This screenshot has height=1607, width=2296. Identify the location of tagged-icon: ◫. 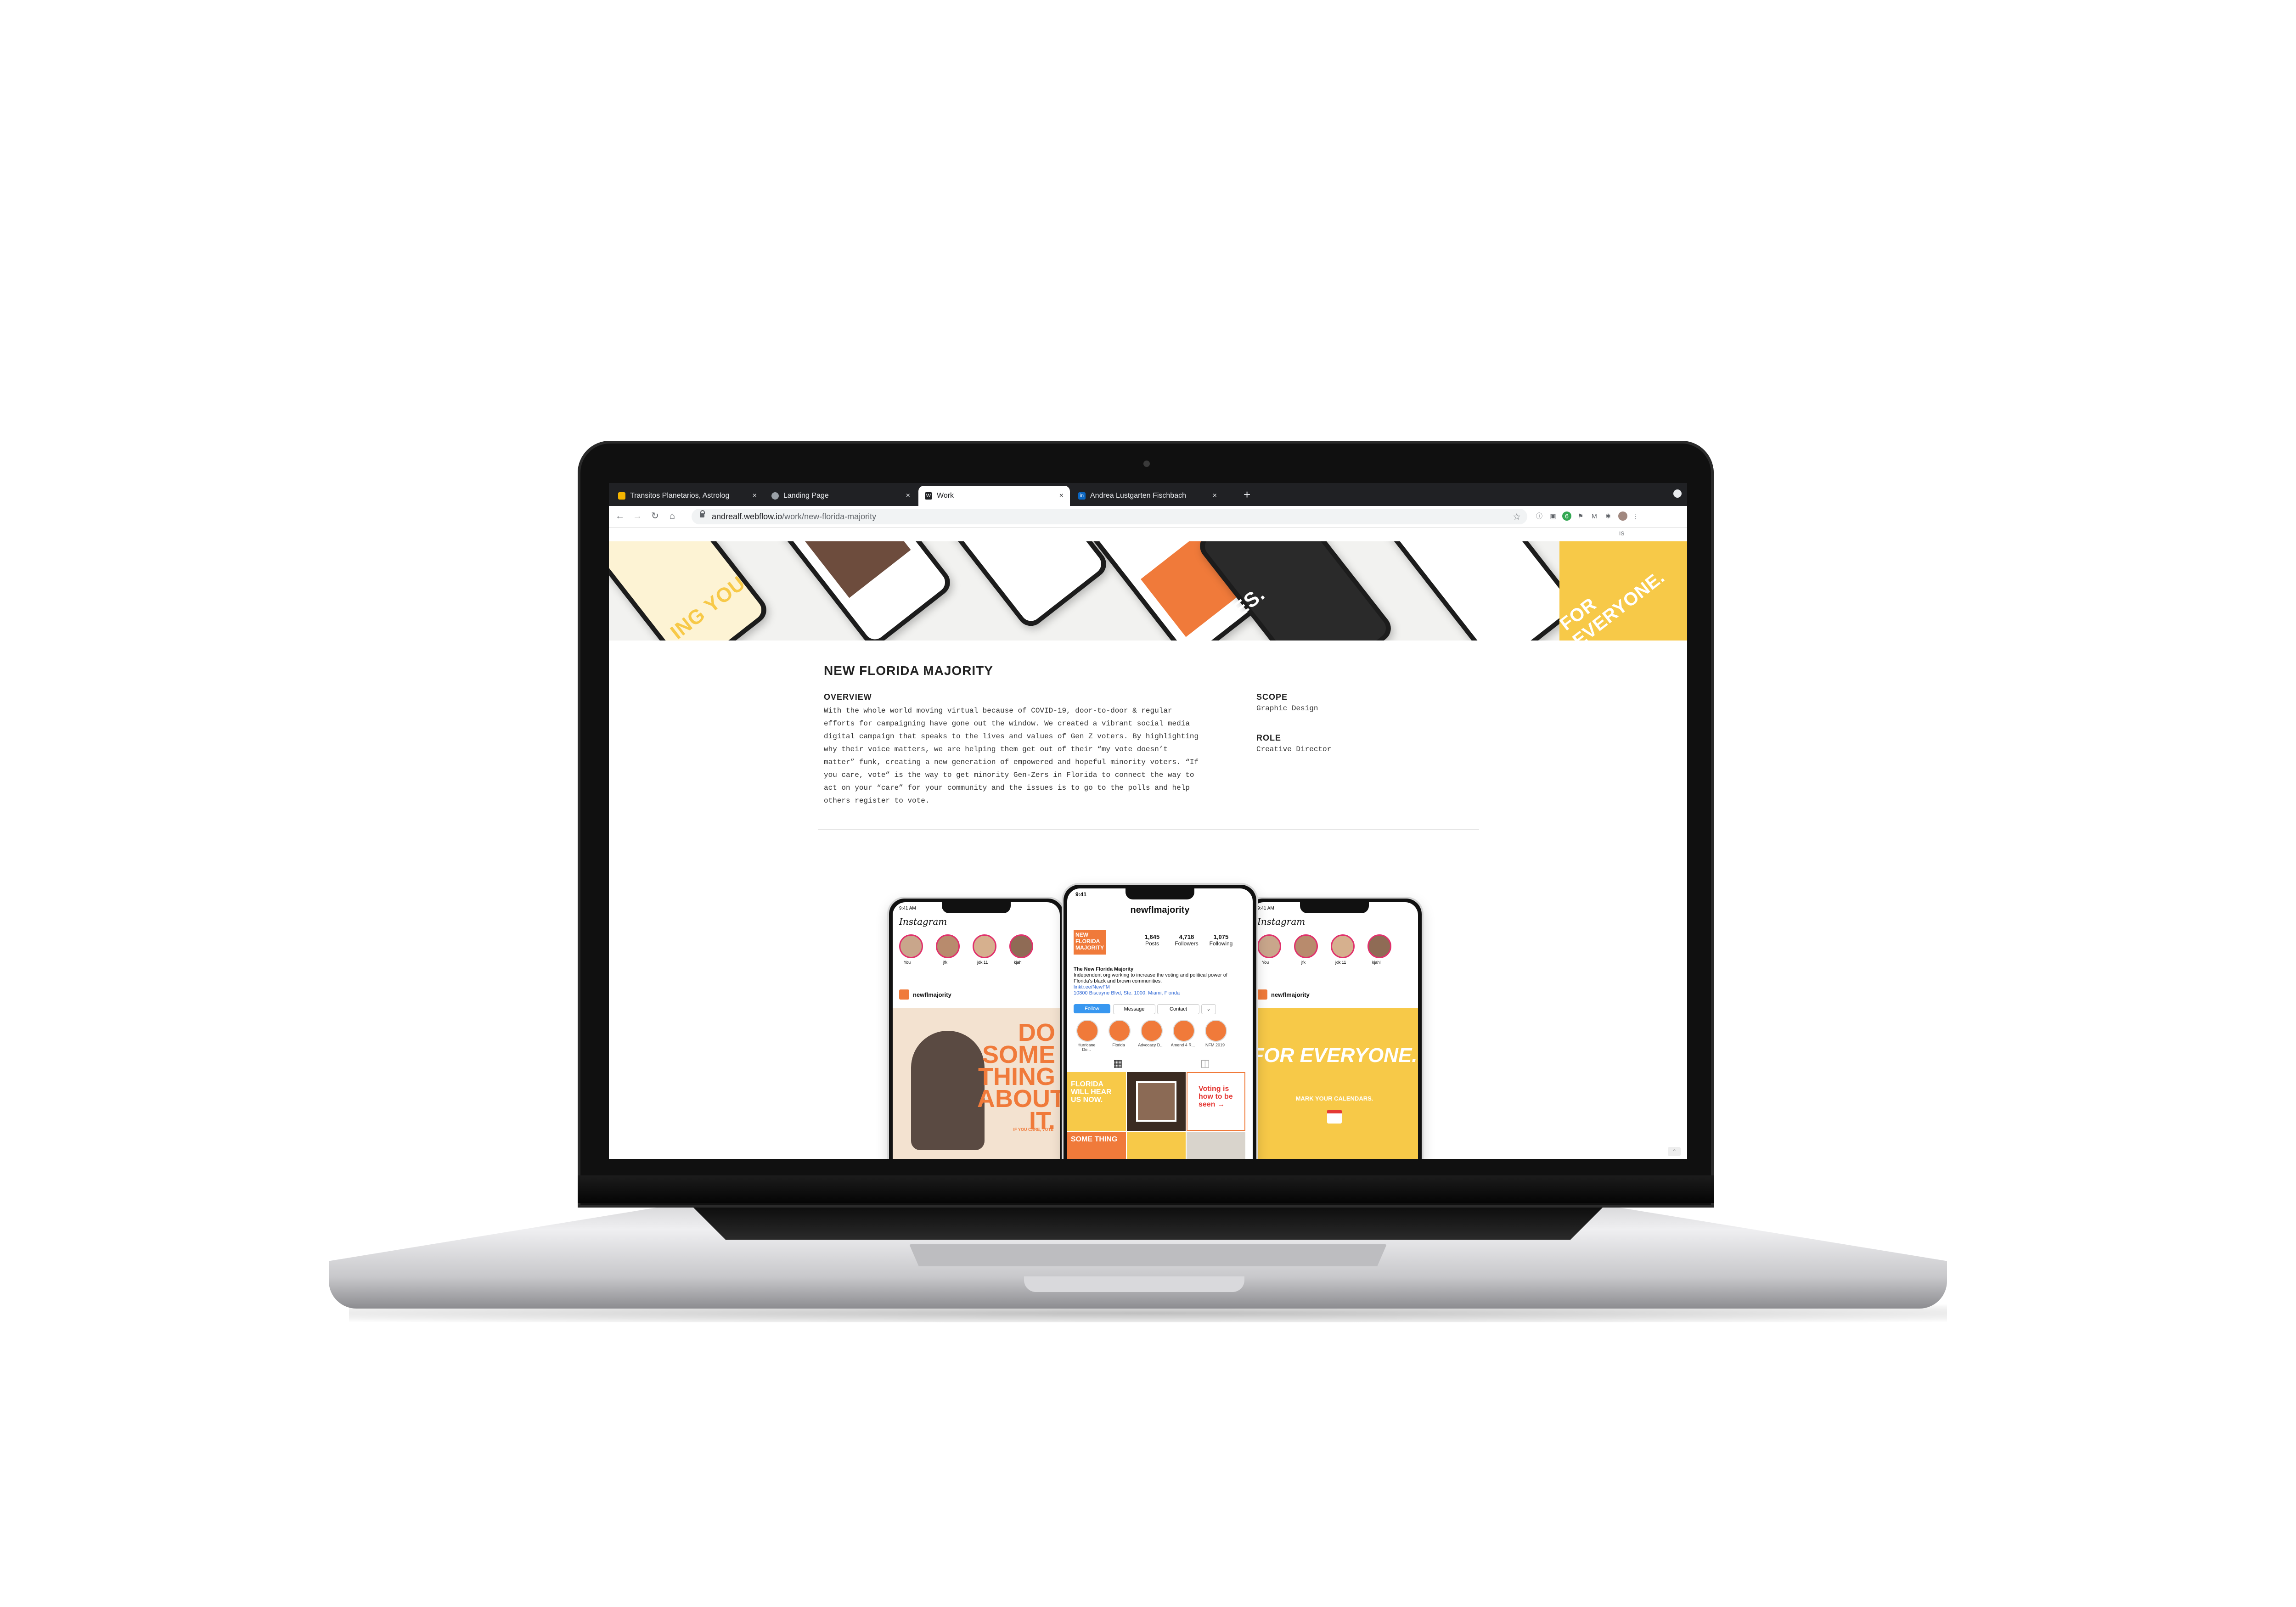
(1205, 1063).